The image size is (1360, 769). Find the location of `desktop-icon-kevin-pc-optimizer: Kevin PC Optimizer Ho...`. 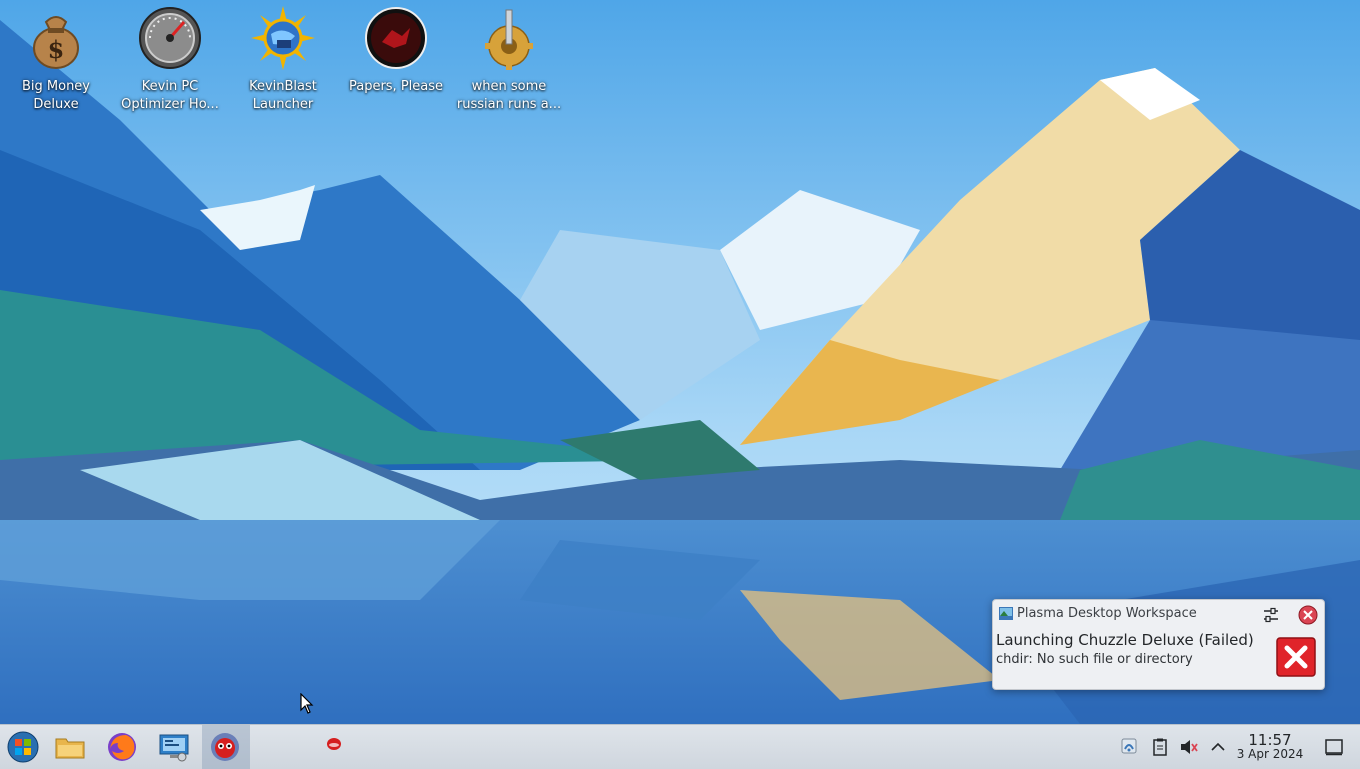

desktop-icon-kevin-pc-optimizer: Kevin PC Optimizer Ho... is located at coordinates (170, 60).